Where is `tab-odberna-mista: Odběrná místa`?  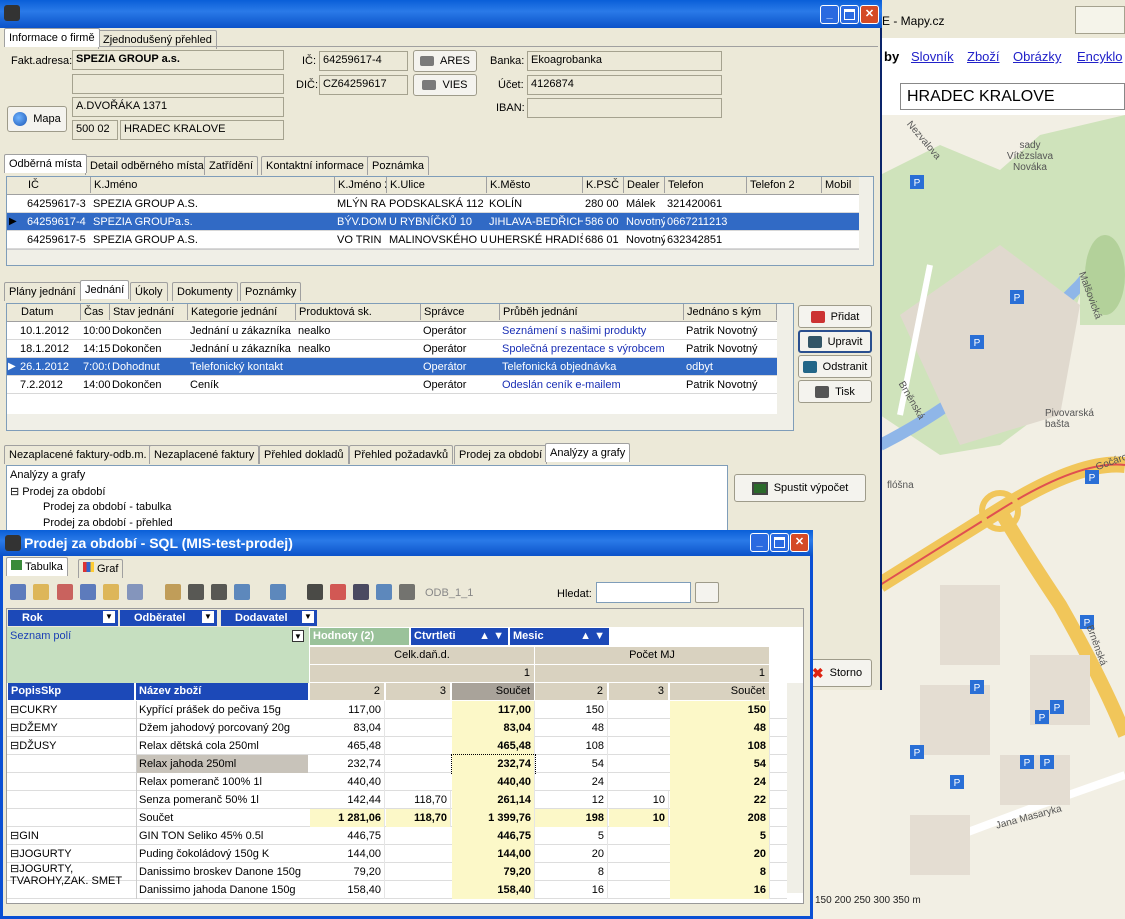 tab-odberna-mista: Odběrná místa is located at coordinates (45, 163).